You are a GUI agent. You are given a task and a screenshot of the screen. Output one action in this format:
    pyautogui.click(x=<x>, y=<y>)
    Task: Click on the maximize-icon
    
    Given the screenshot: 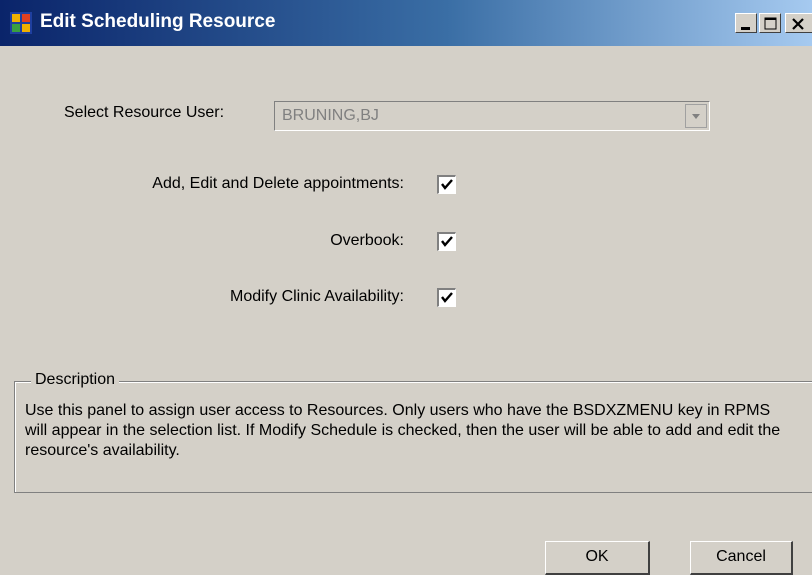 What is the action you would take?
    pyautogui.click(x=770, y=23)
    